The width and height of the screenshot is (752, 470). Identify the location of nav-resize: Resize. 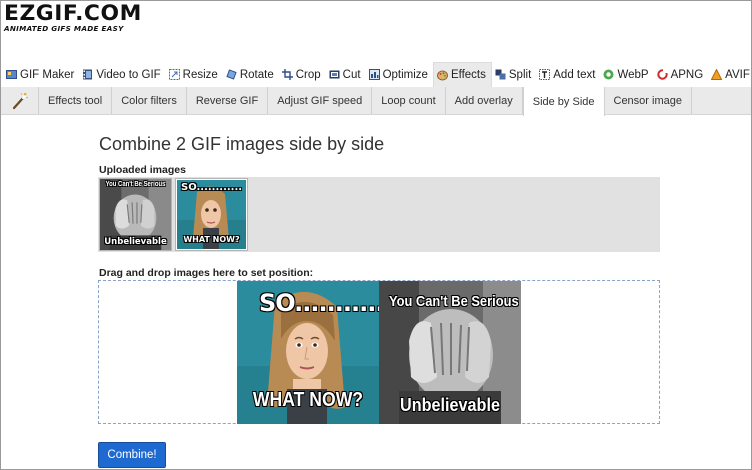
(194, 74).